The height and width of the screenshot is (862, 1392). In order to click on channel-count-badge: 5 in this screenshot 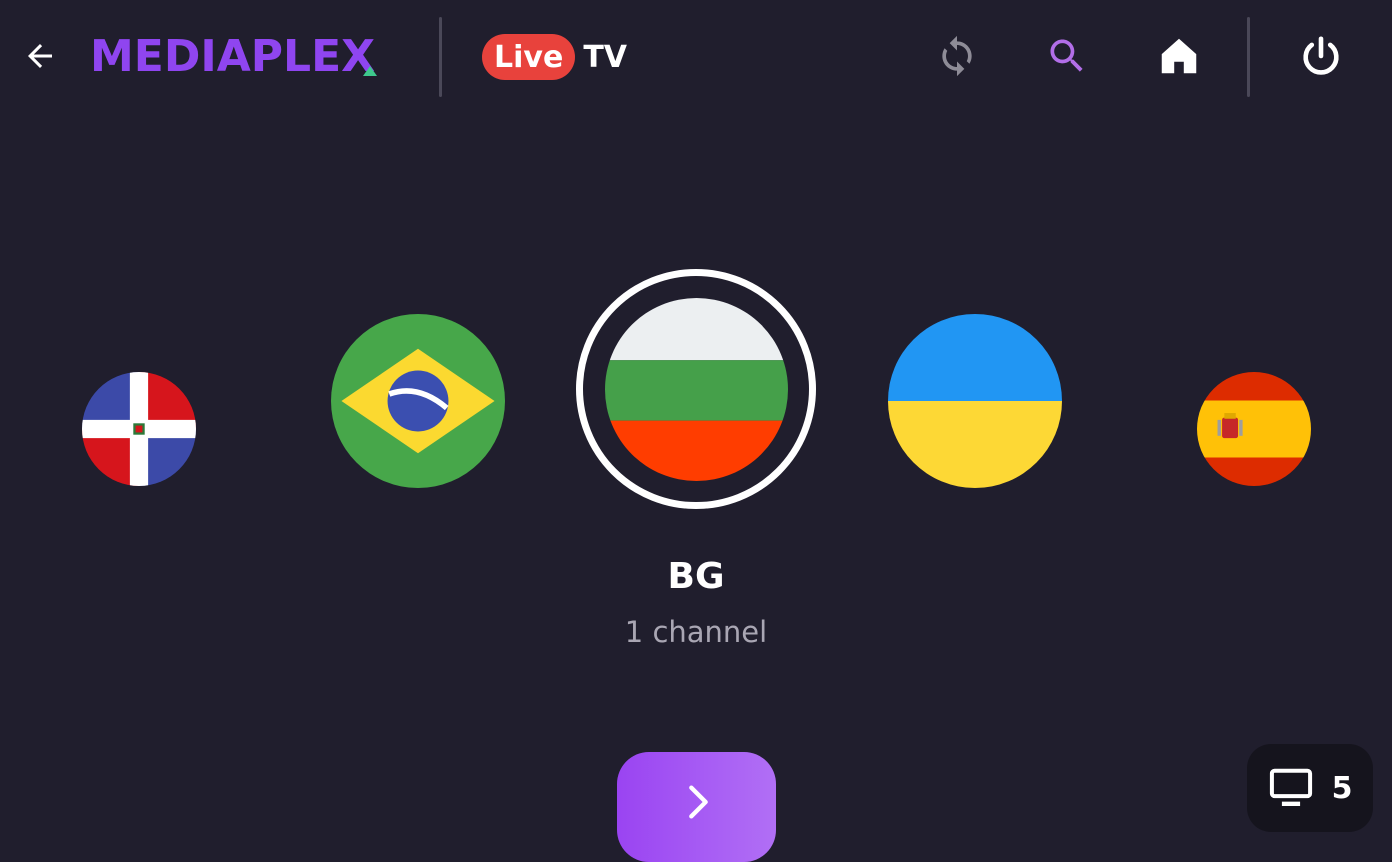, I will do `click(1310, 788)`.